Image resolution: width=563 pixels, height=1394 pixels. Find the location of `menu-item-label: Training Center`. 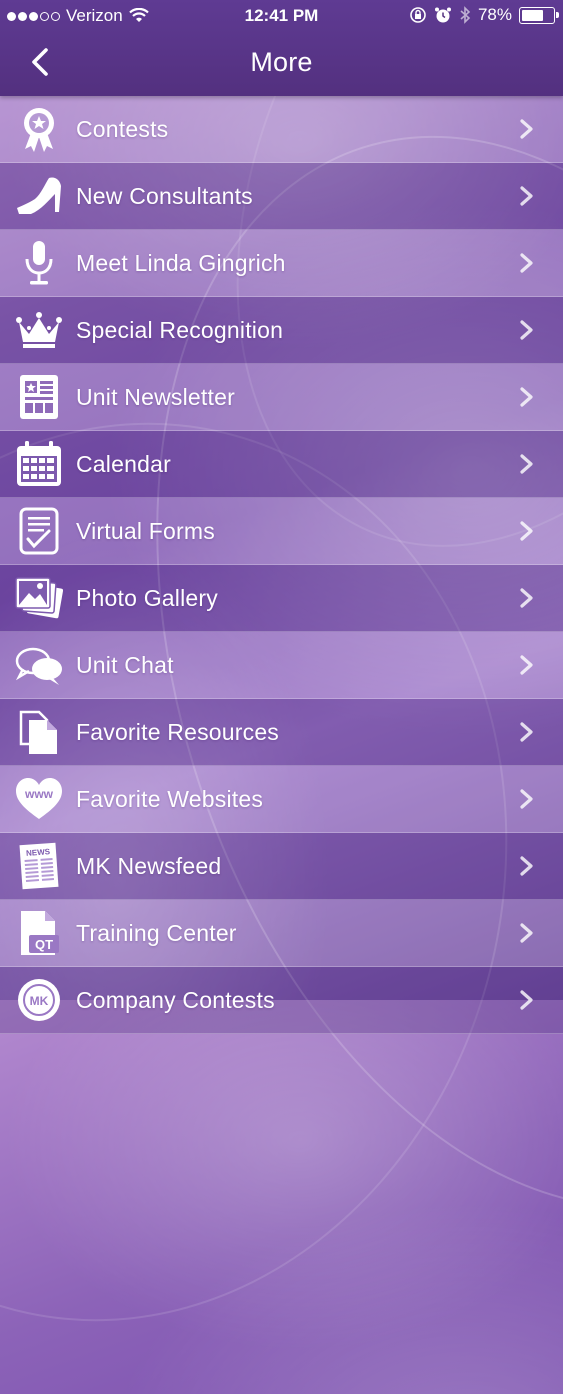

menu-item-label: Training Center is located at coordinates (156, 933).